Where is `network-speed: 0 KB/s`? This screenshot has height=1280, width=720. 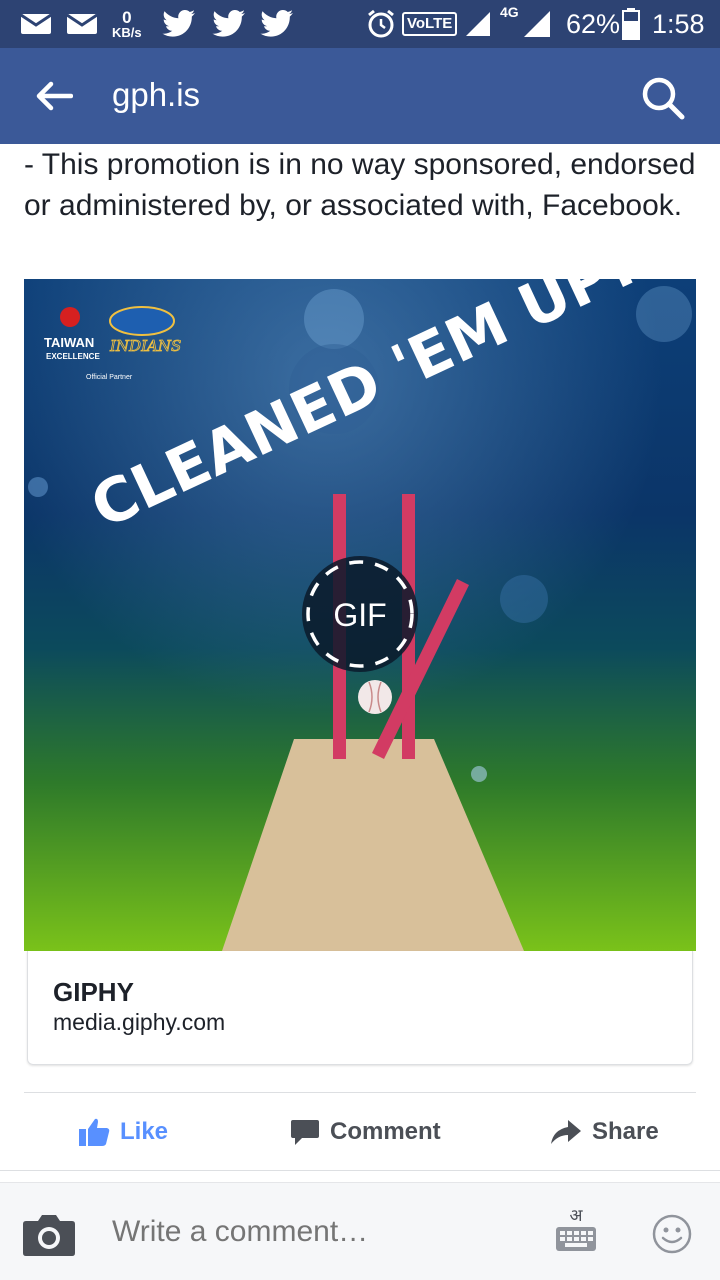 network-speed: 0 KB/s is located at coordinates (127, 24).